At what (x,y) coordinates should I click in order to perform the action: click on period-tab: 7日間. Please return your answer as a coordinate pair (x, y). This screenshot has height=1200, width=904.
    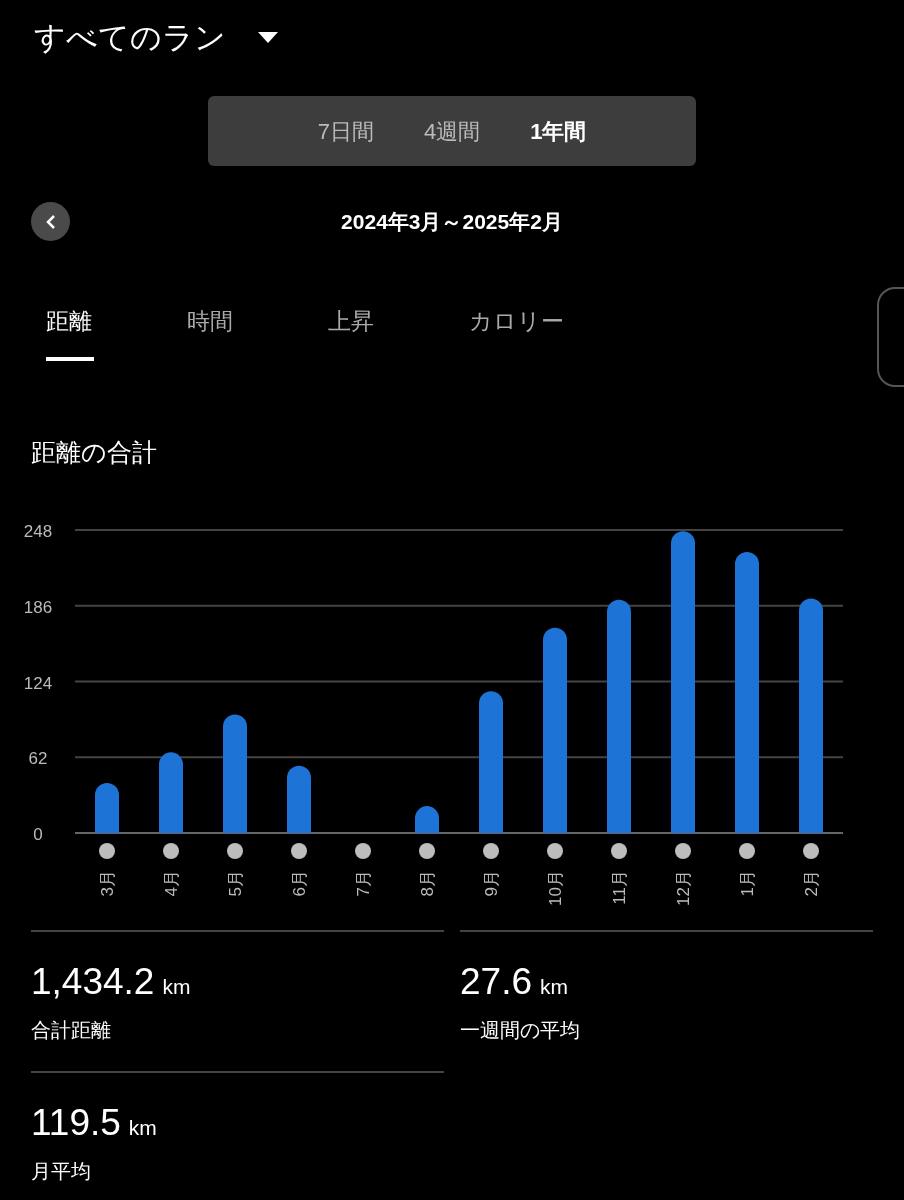
    Looking at the image, I should click on (345, 131).